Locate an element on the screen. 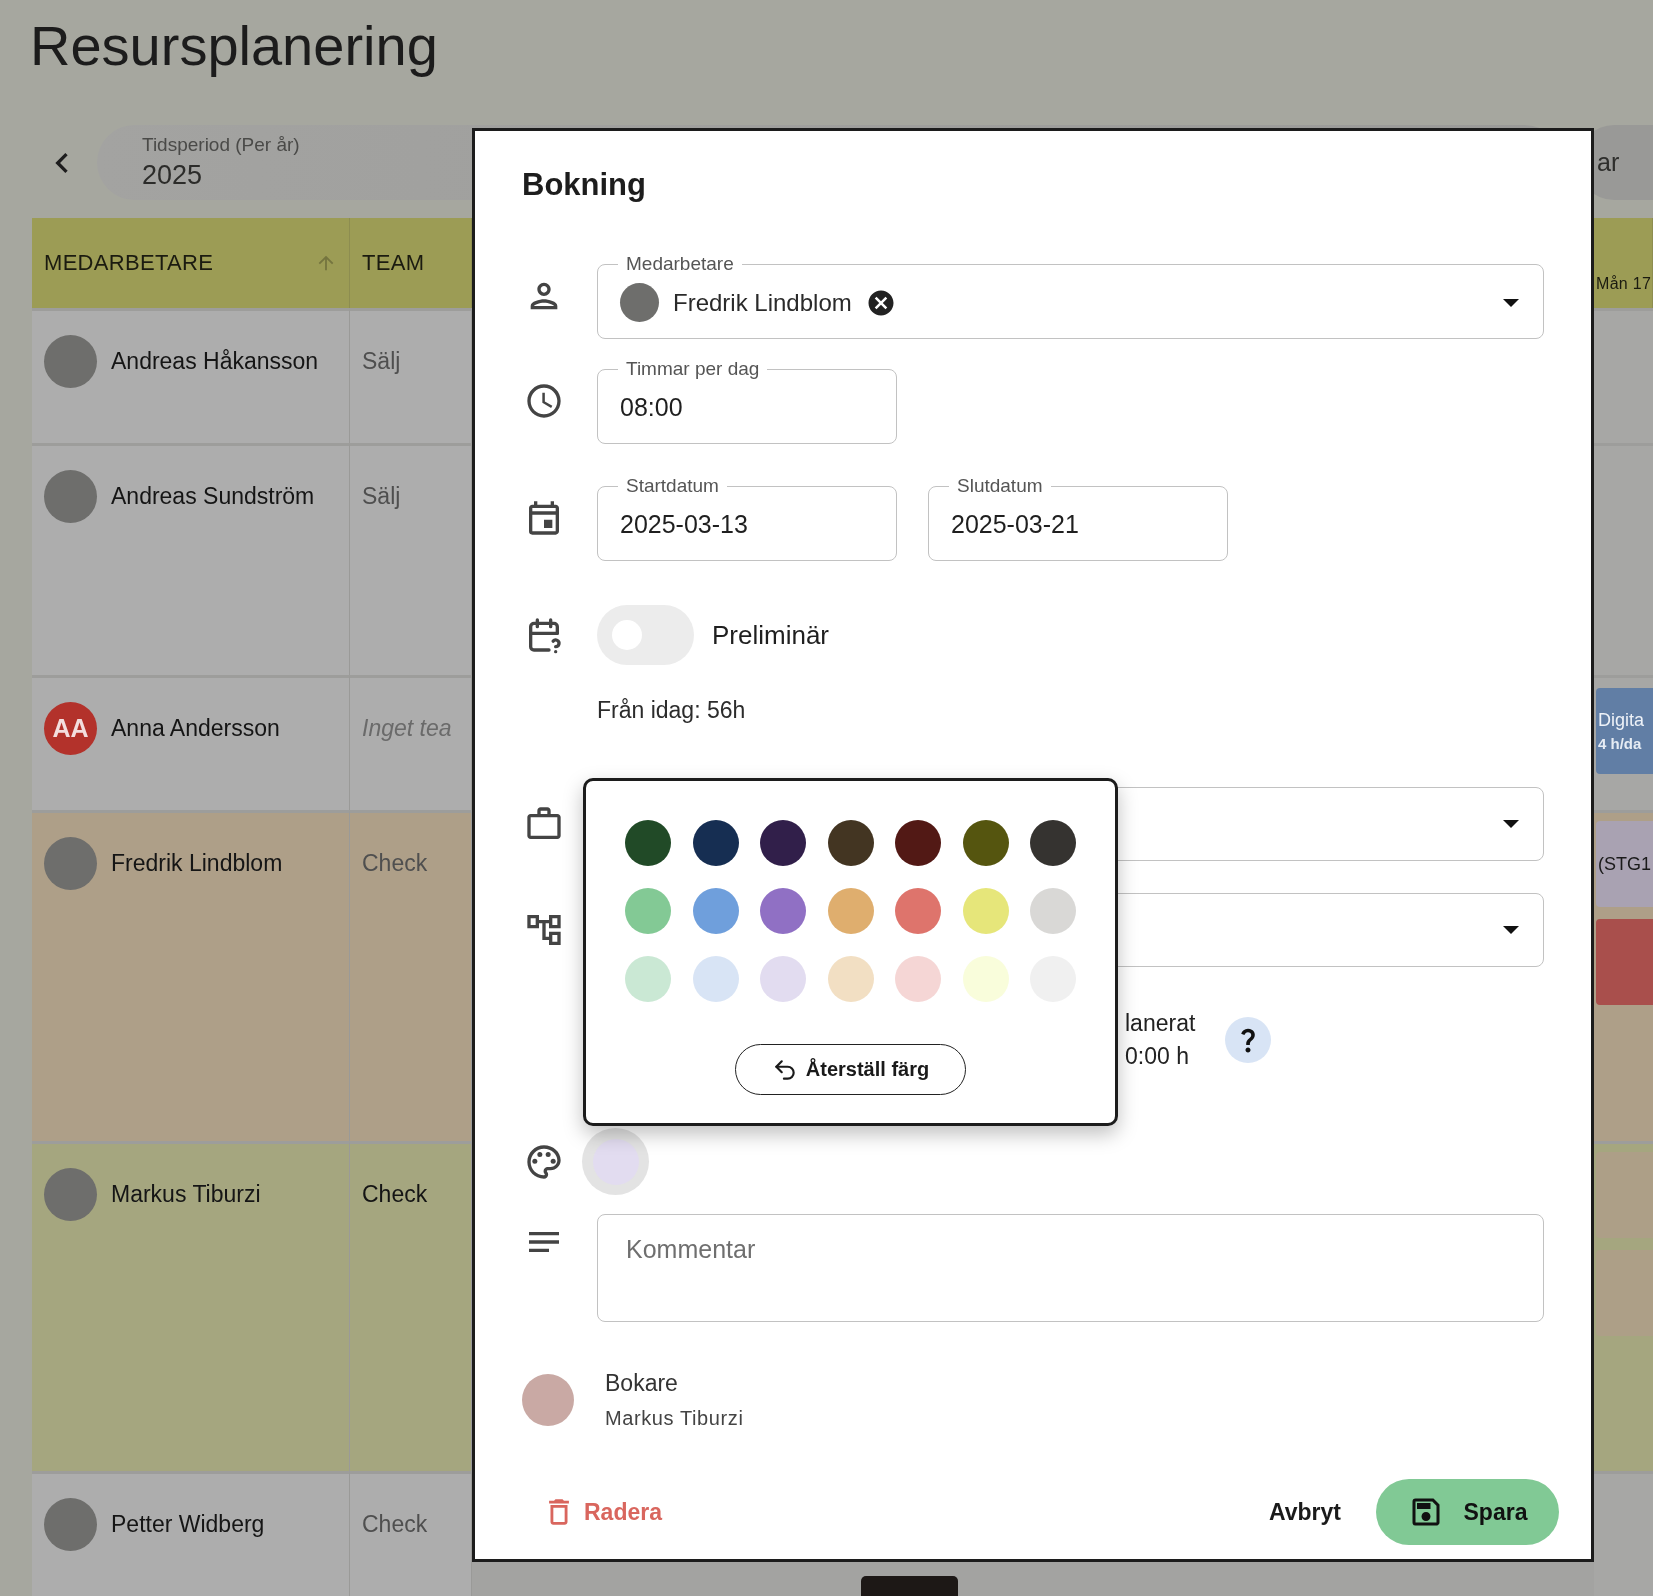 The width and height of the screenshot is (1653, 1596). employee-name: Petter Widberg is located at coordinates (188, 1524).